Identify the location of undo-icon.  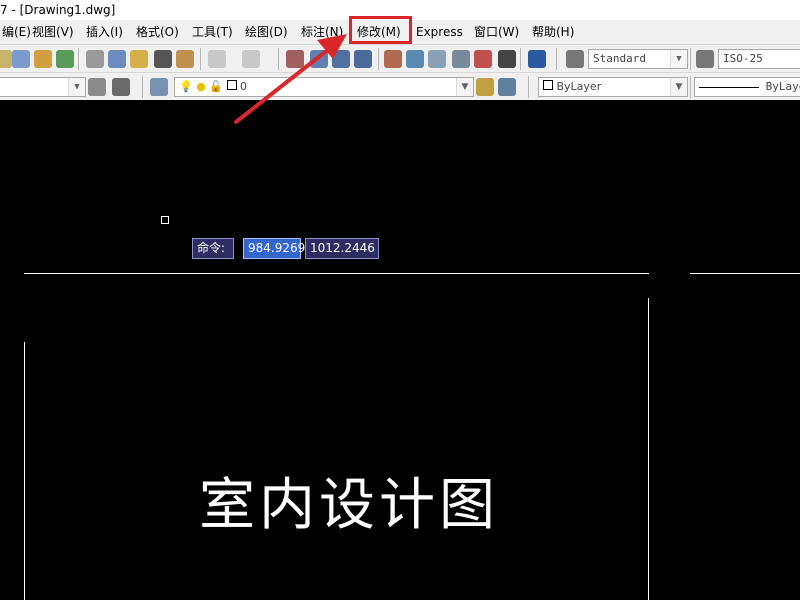
(217, 59).